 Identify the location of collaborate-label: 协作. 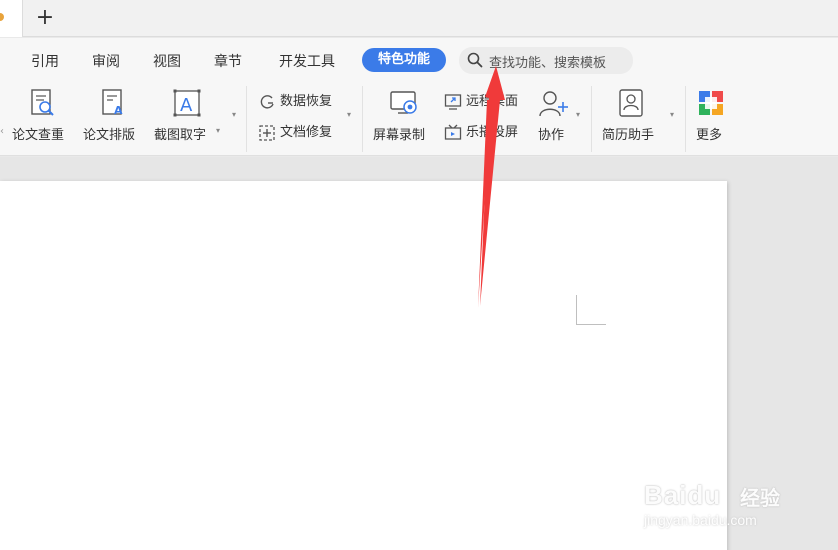
(551, 135).